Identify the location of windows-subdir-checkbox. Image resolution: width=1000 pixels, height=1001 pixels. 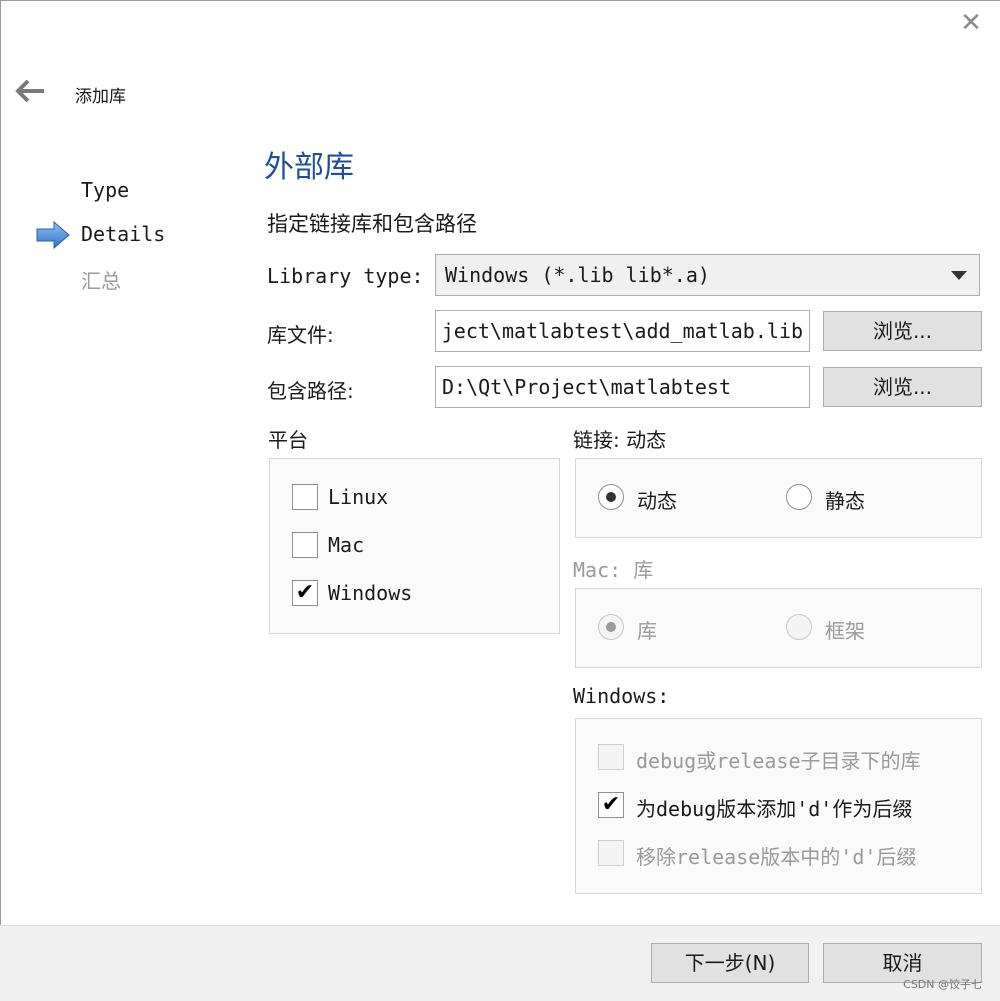
(611, 757).